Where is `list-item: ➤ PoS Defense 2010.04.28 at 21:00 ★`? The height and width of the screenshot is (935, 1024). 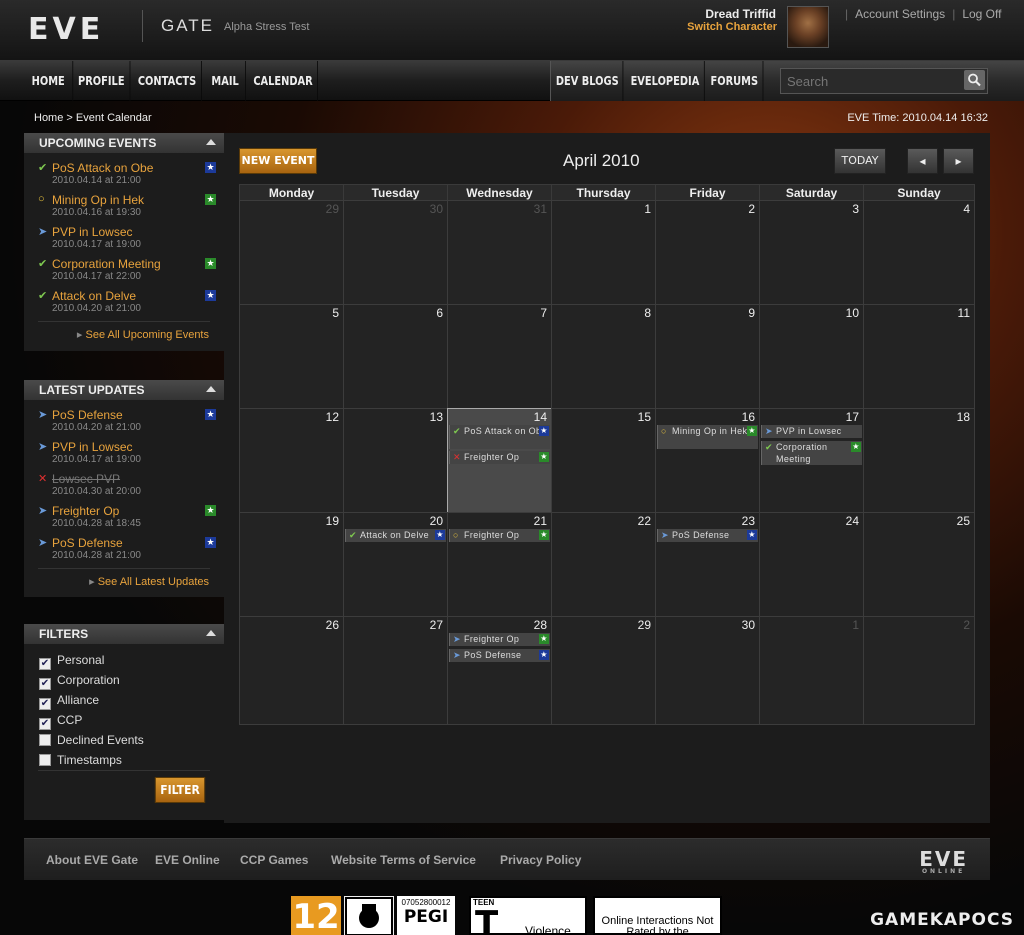 list-item: ➤ PoS Defense 2010.04.28 at 21:00 ★ is located at coordinates (124, 550).